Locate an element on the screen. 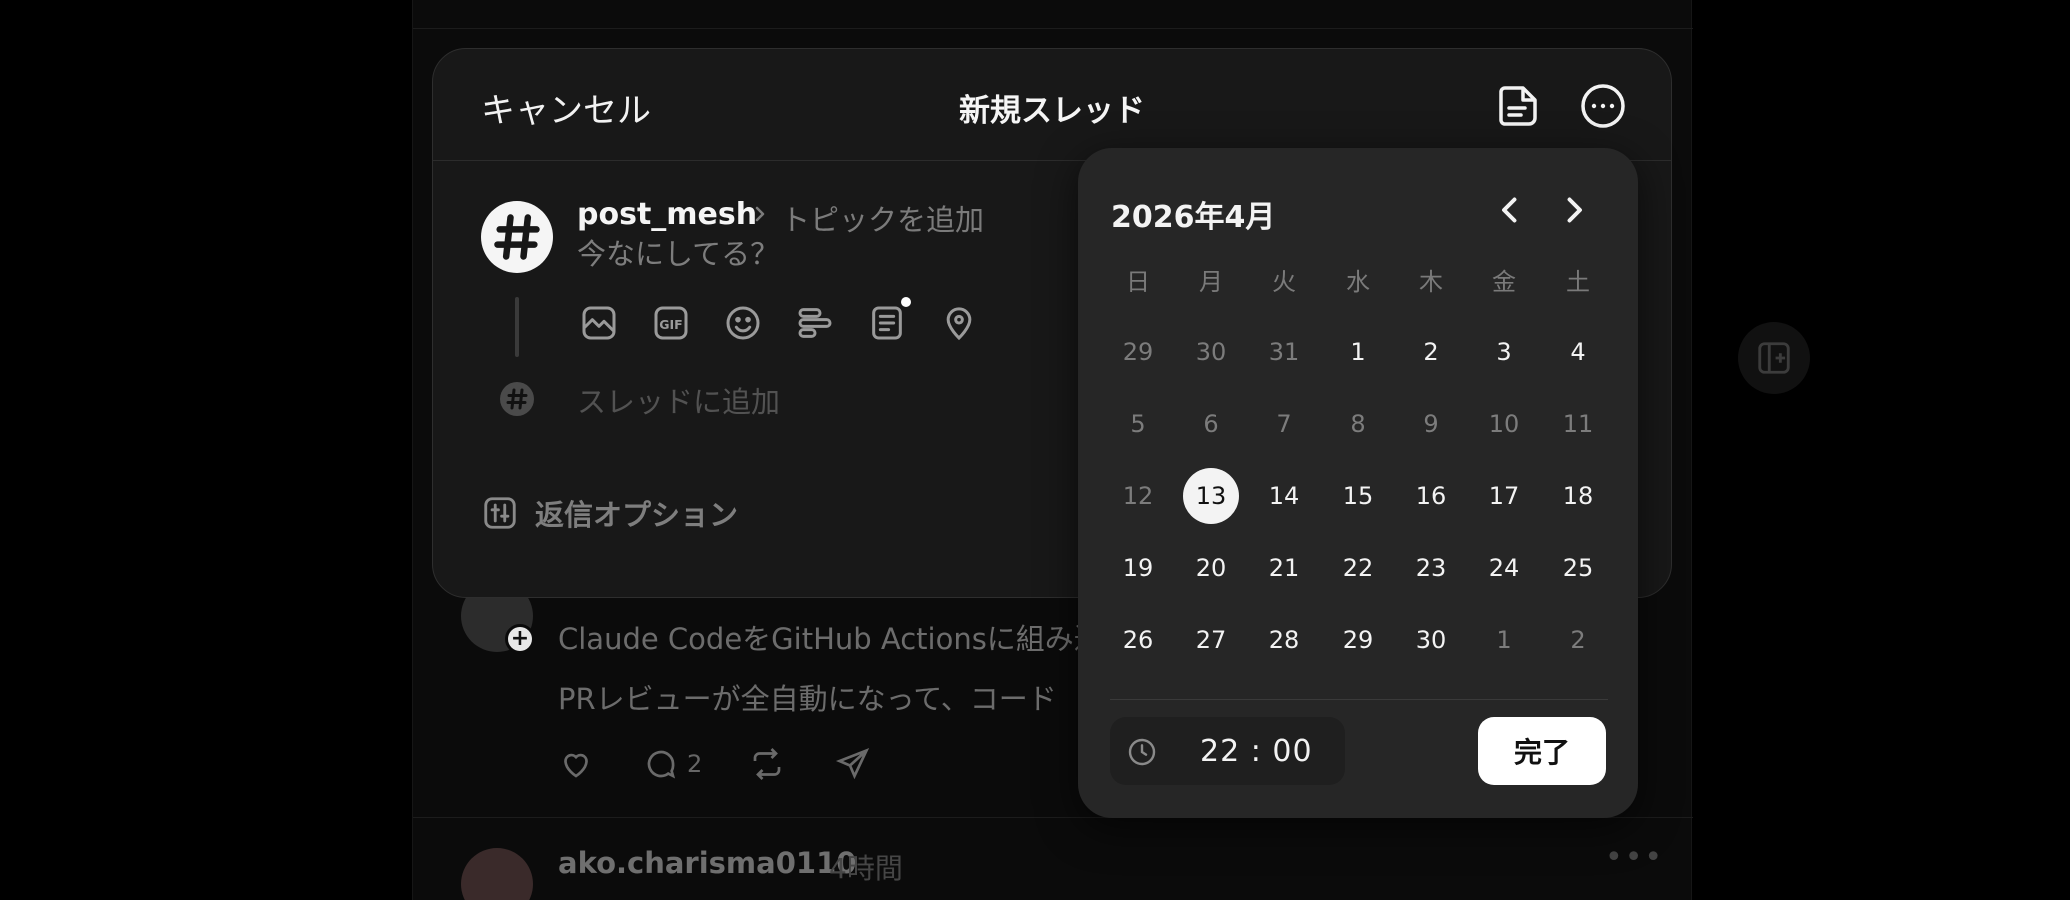  weekday-label: 日 is located at coordinates (1138, 282).